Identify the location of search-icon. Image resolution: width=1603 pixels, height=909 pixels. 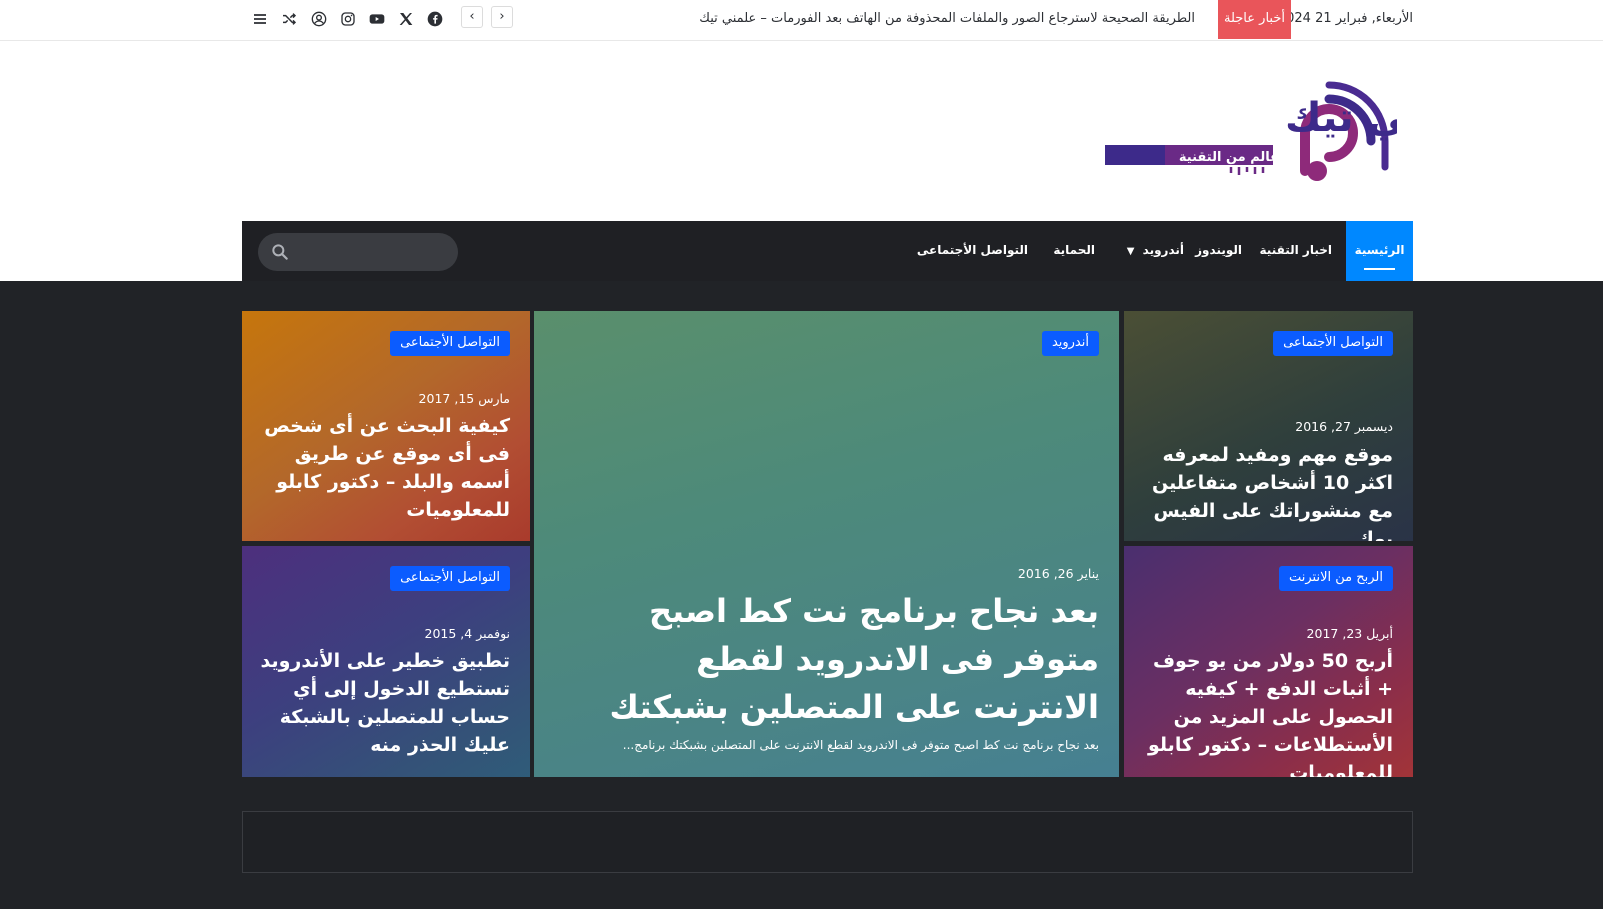
(280, 252).